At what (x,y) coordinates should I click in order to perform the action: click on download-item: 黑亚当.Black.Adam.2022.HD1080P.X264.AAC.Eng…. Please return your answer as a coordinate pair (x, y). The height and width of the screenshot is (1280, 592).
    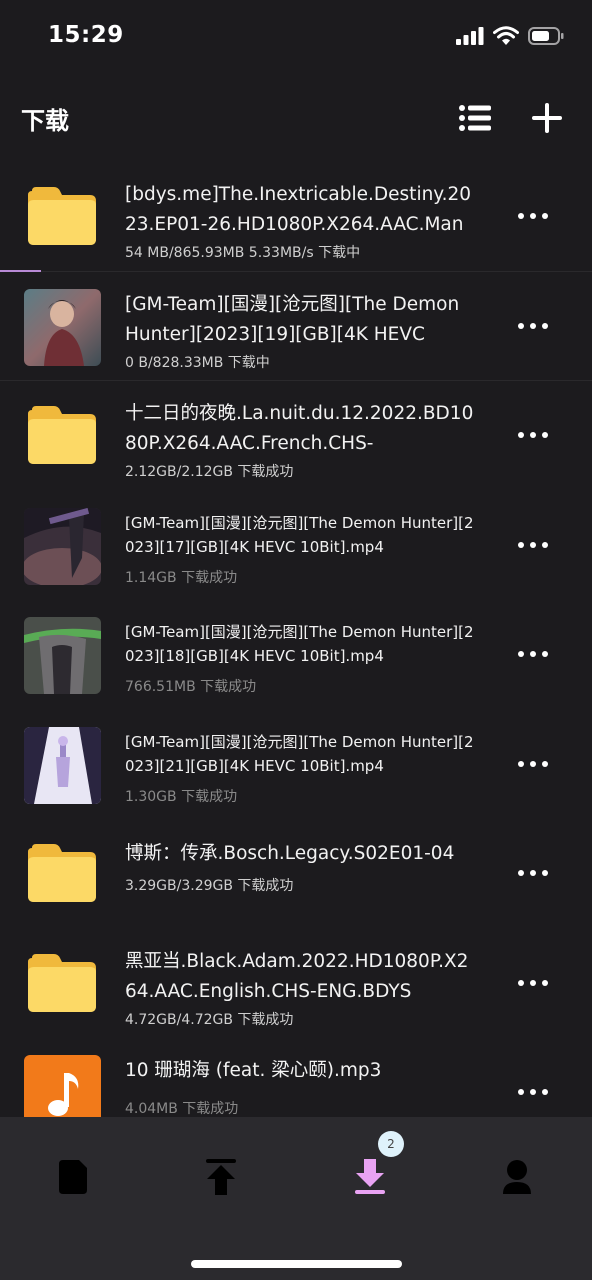
    Looking at the image, I should click on (296, 984).